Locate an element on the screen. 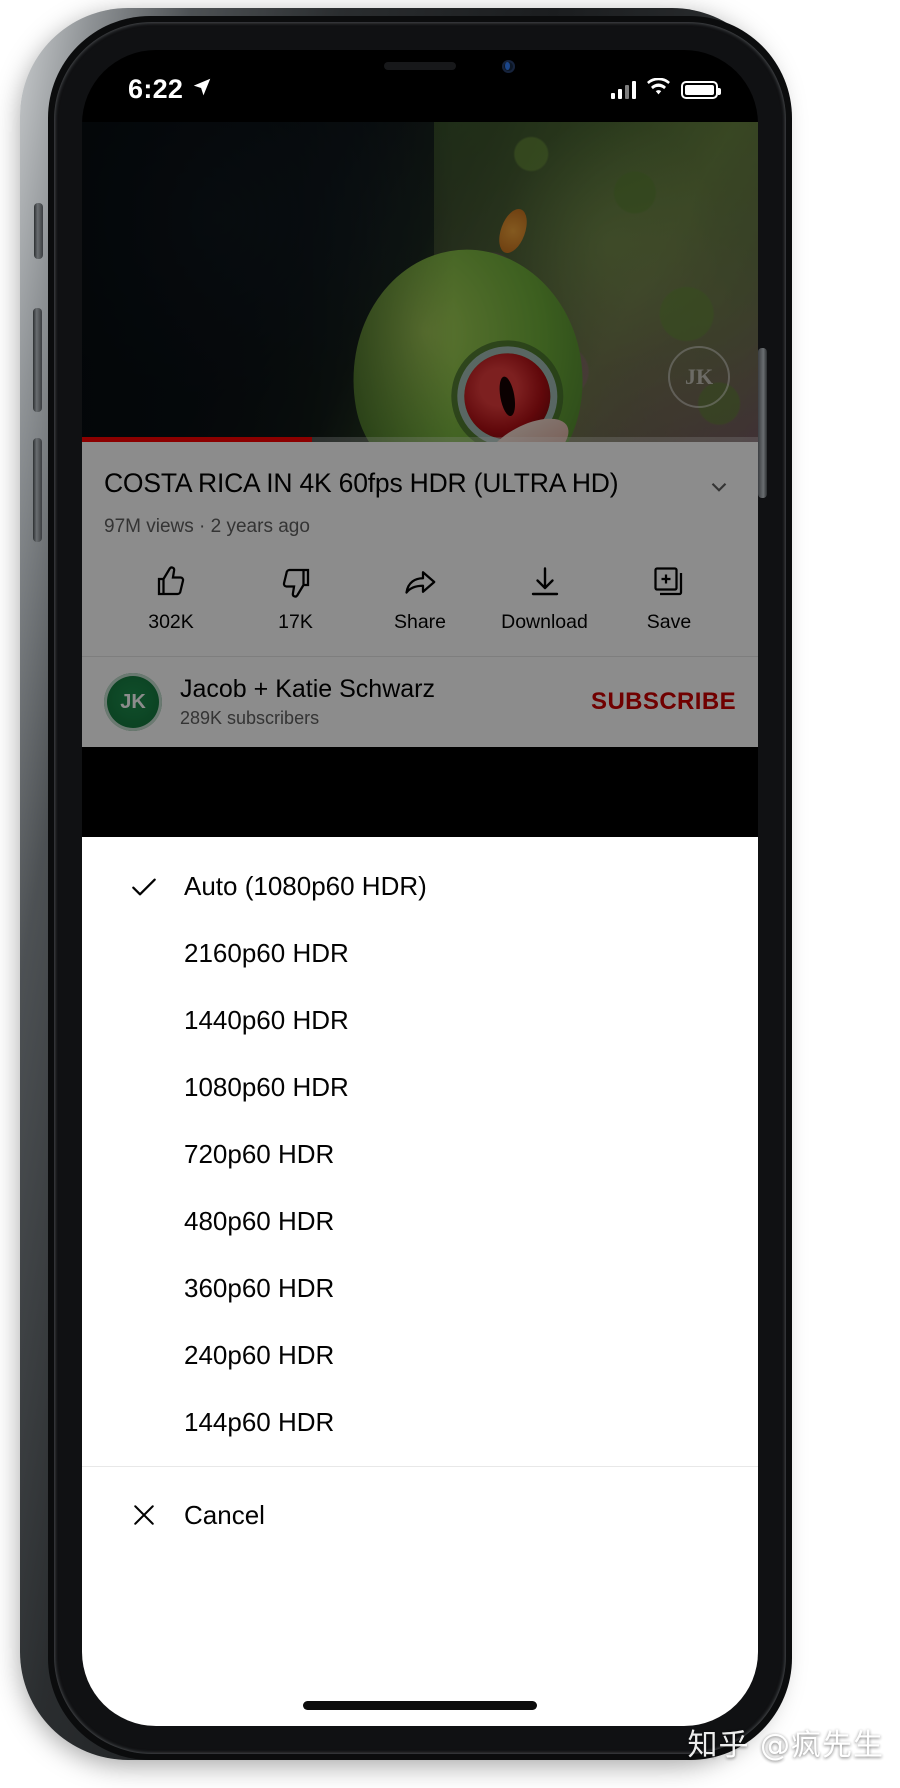 The image size is (900, 1788). quality-option-1: 2160p60 HDR is located at coordinates (420, 953).